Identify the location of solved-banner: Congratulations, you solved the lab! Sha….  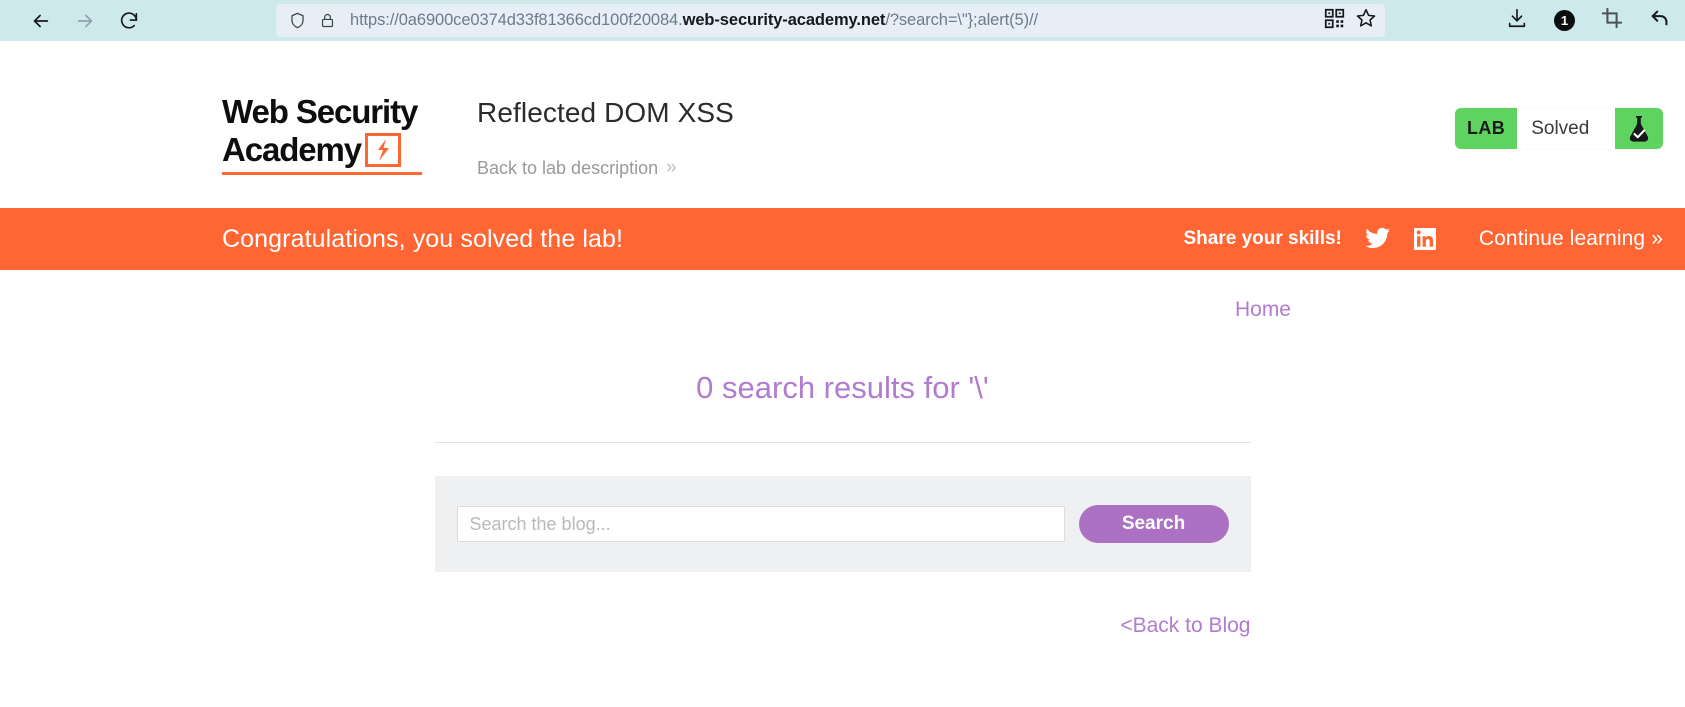
(842, 239).